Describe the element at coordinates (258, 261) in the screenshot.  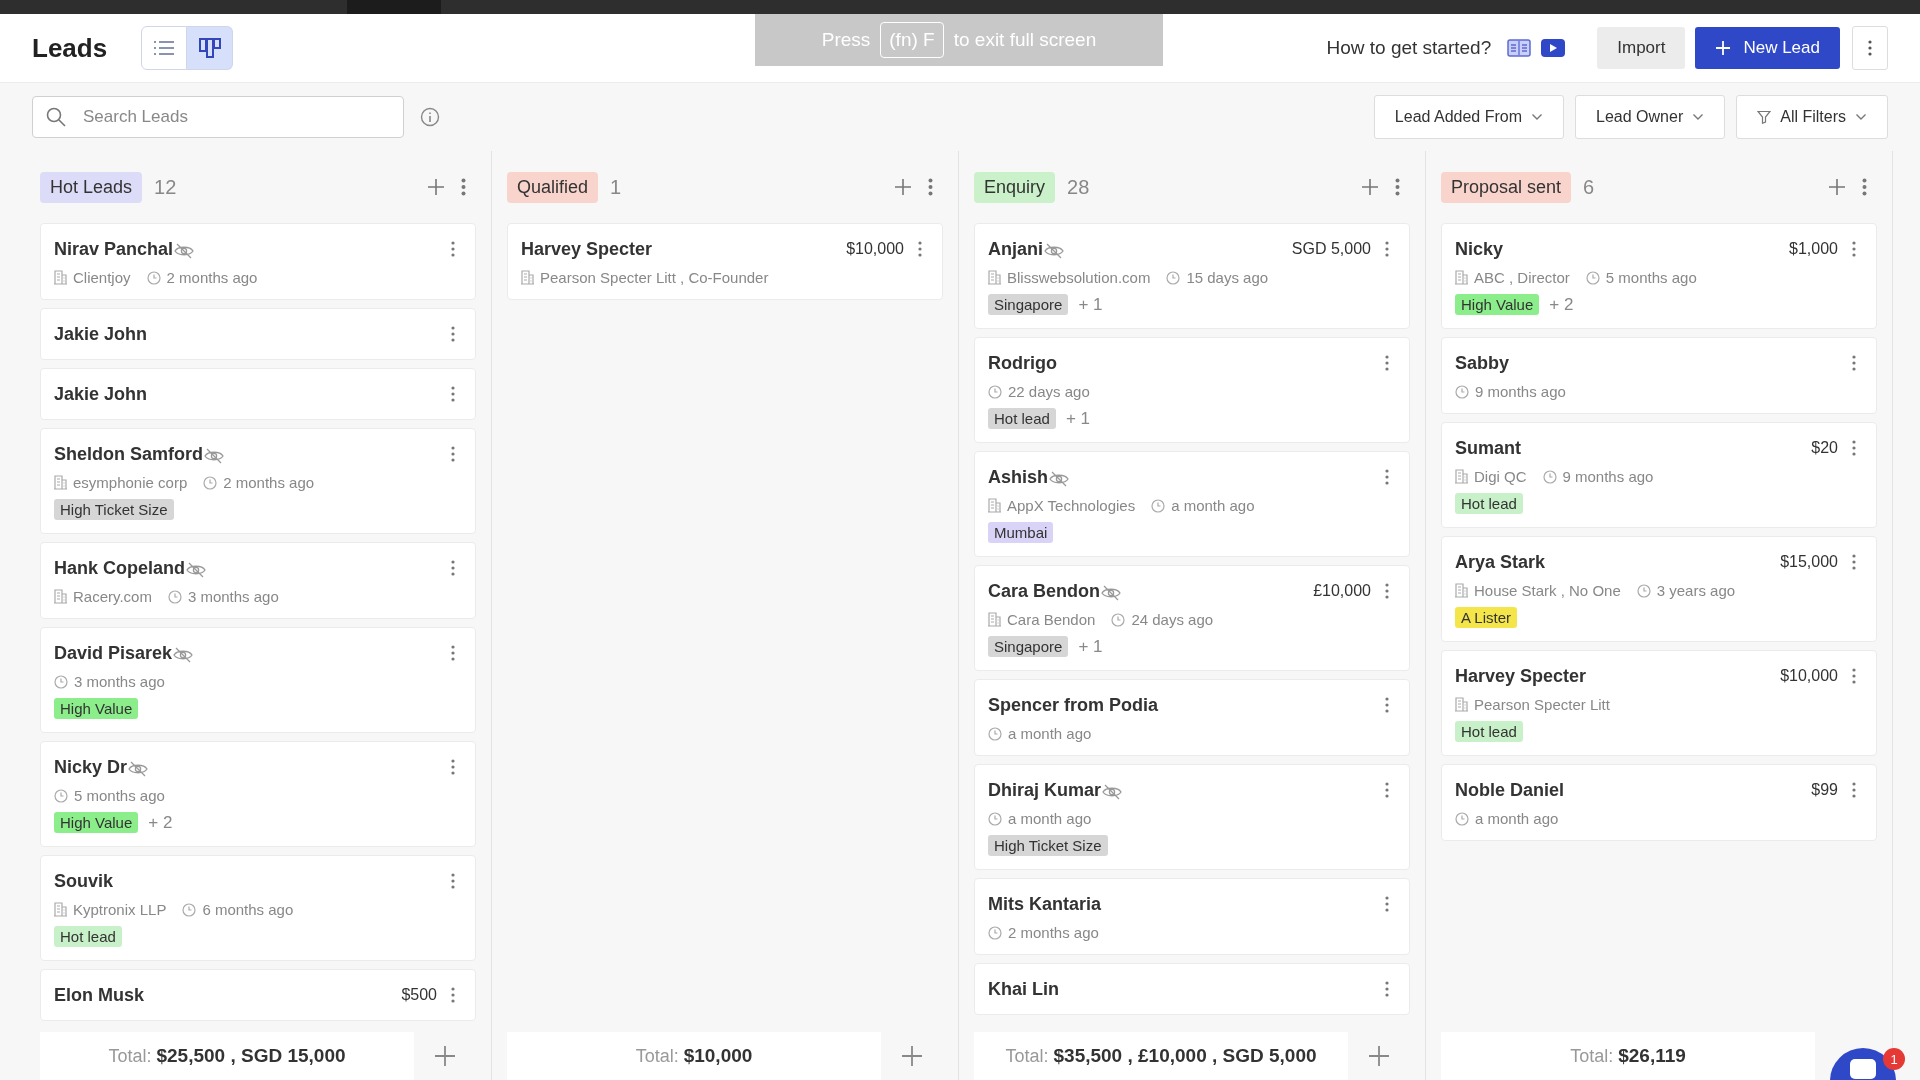
I see `lead-card: Nirav Panchal Clientjoy 2 months ago` at that location.